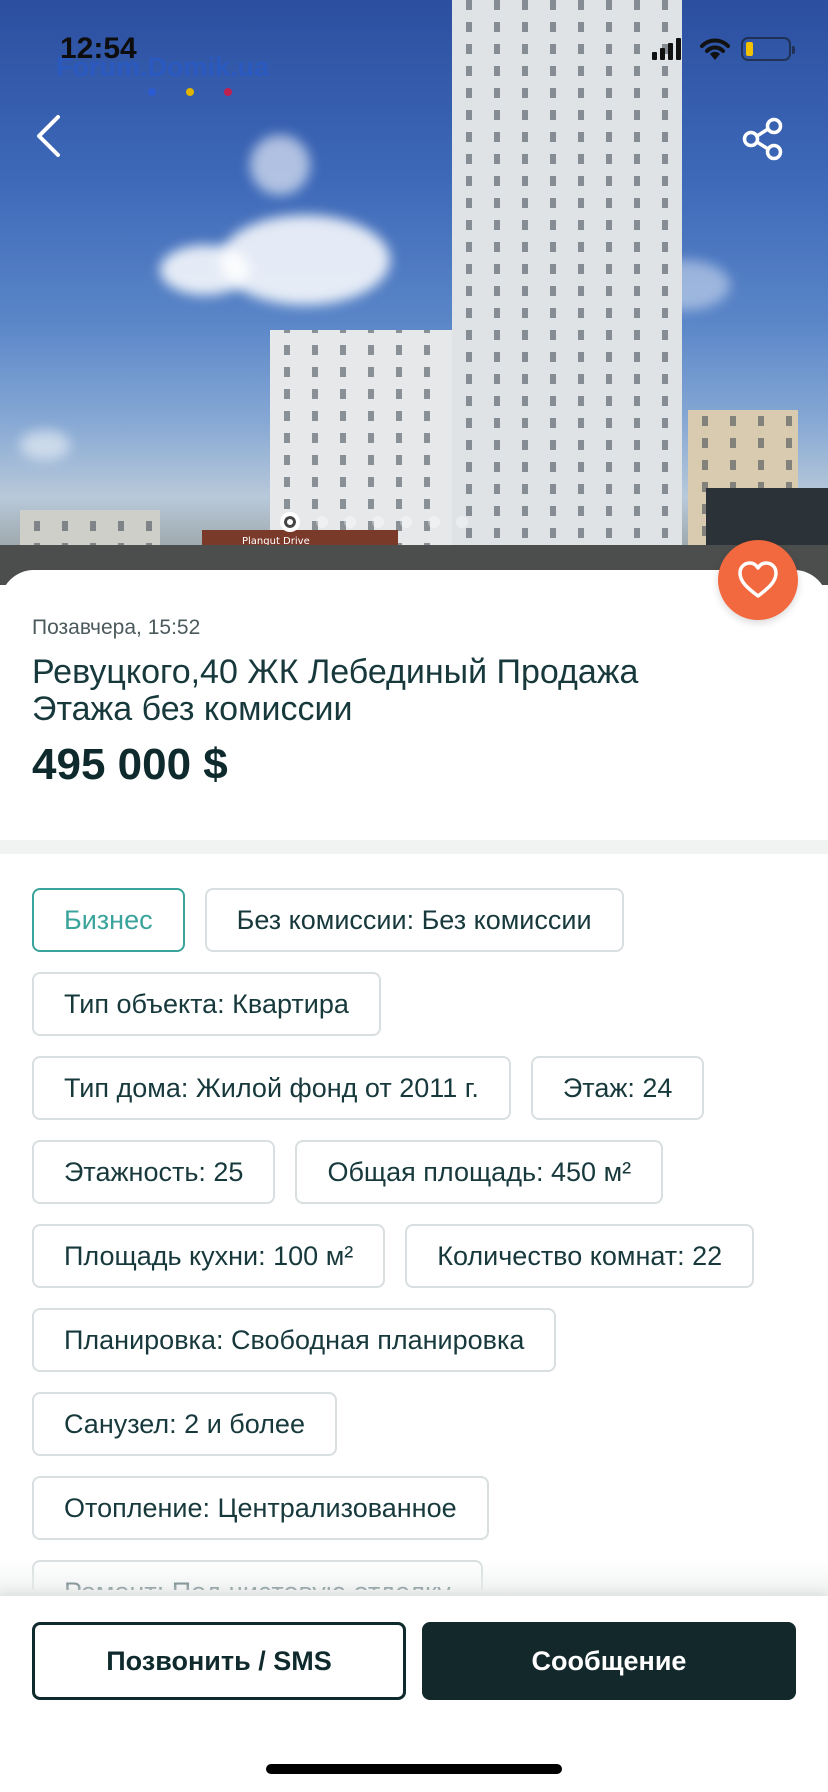  I want to click on attribute-row: Планировка: Свободная планировка, so click(422, 1340).